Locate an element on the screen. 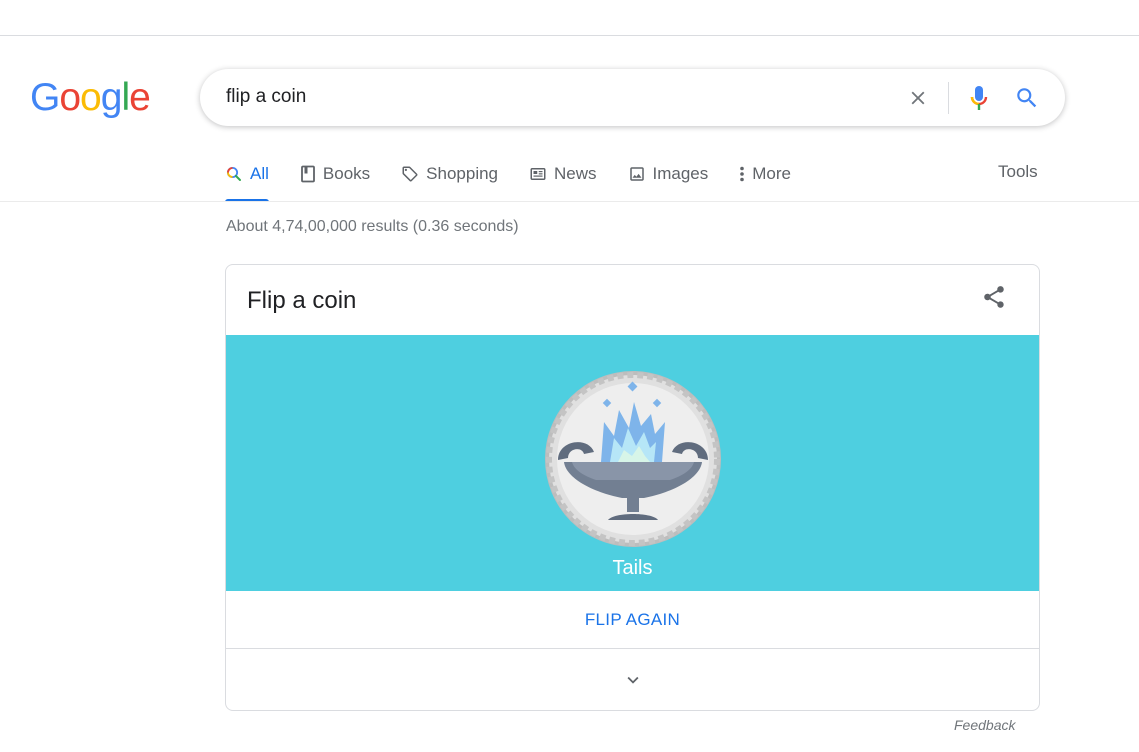 The image size is (1139, 752). search-input is located at coordinates (556, 97).